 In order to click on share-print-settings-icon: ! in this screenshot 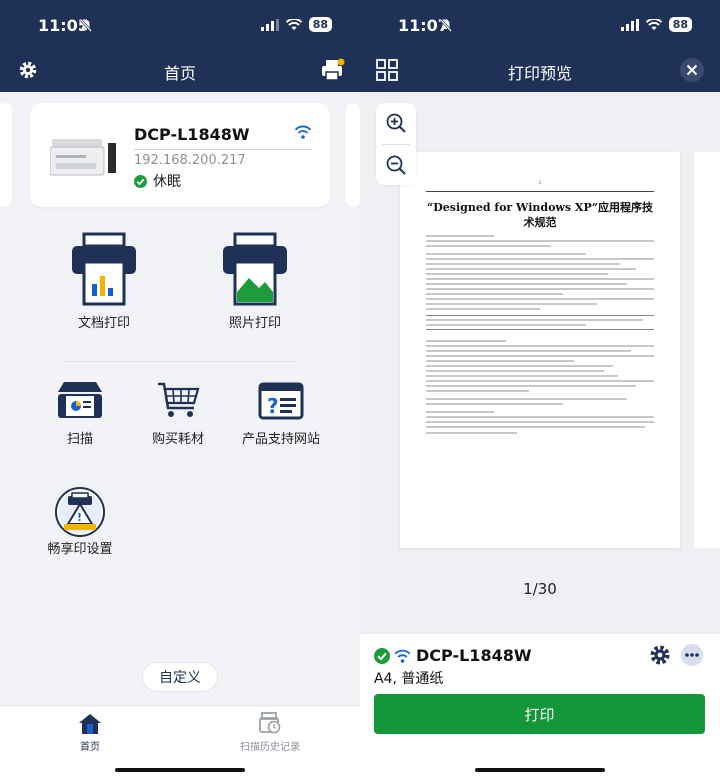, I will do `click(80, 512)`.